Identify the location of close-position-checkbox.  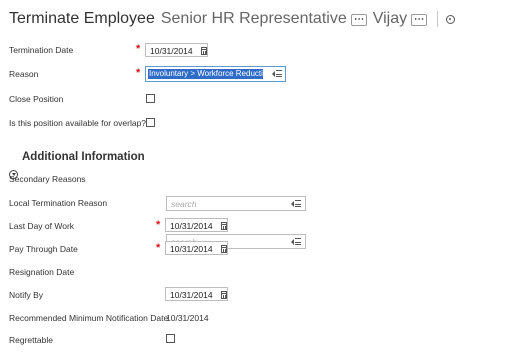
(150, 98).